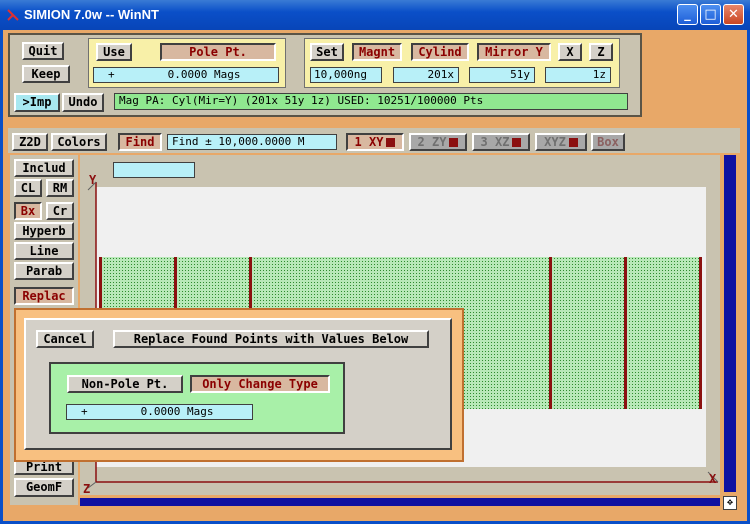  Describe the element at coordinates (83, 102) in the screenshot. I see `undo-button: Undo` at that location.